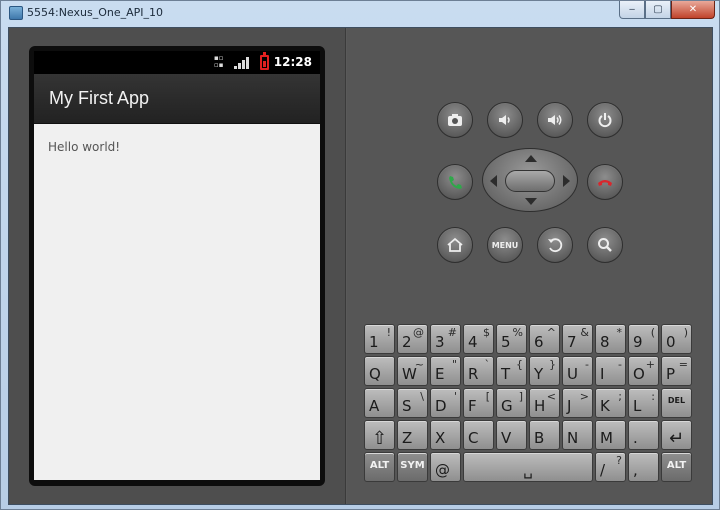  Describe the element at coordinates (441, 406) in the screenshot. I see `key-label: D` at that location.